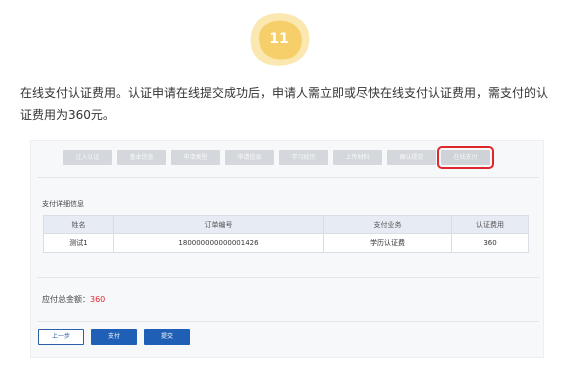 The width and height of the screenshot is (564, 368). What do you see at coordinates (78, 243) in the screenshot?
I see `table-cell: 测试1` at bounding box center [78, 243].